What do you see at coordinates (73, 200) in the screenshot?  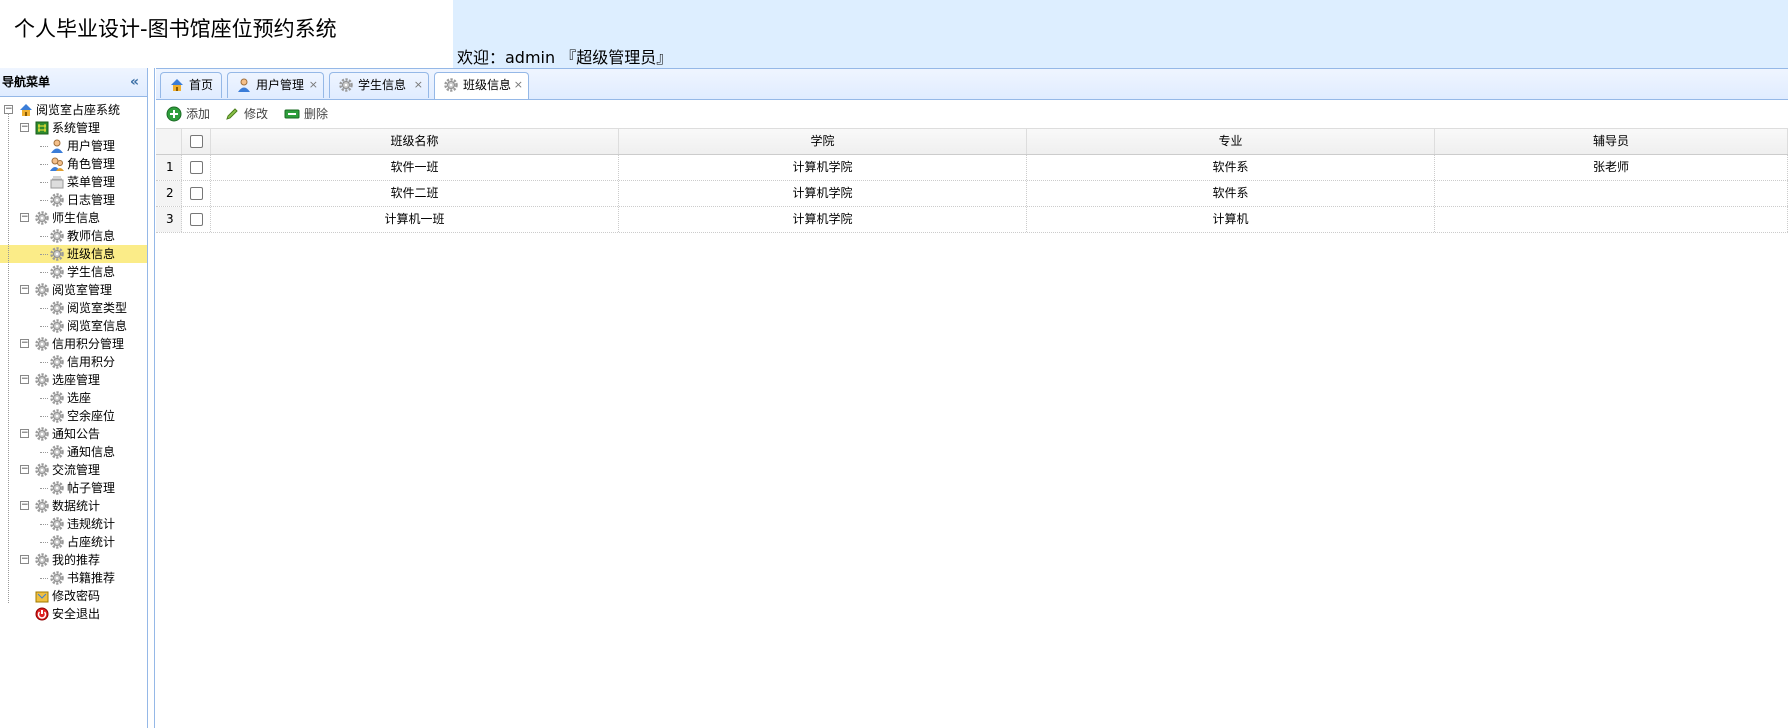 I see `sidebar-item-日志管理: 日志管理` at bounding box center [73, 200].